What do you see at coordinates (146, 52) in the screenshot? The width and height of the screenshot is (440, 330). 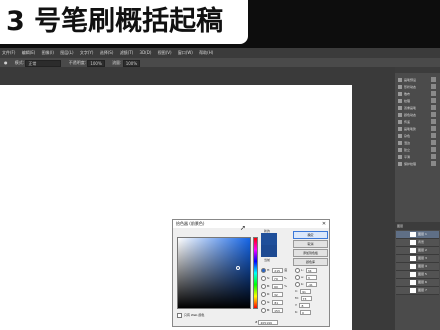 I see `menu-item-3d: 3D(D)` at bounding box center [146, 52].